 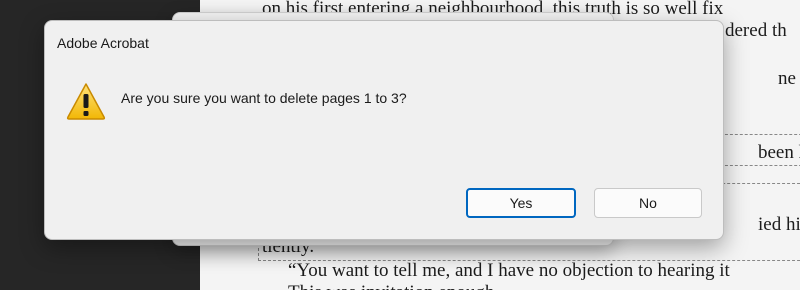 I want to click on yes-button-label: Yes, so click(x=521, y=203).